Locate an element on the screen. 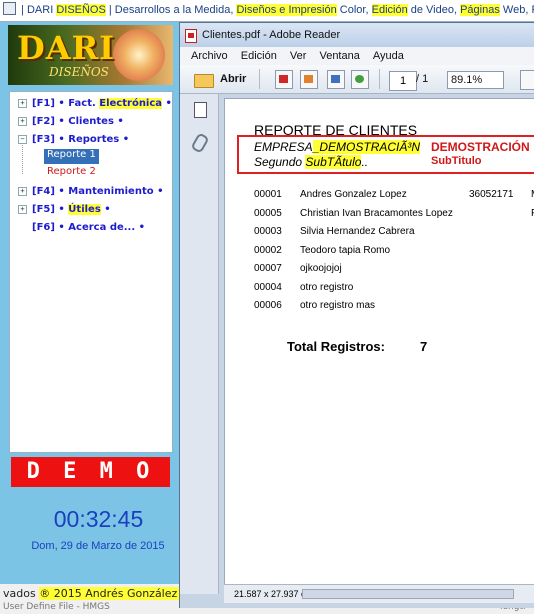 This screenshot has height=614, width=534. pages-thumbnails-icon is located at coordinates (202, 108).